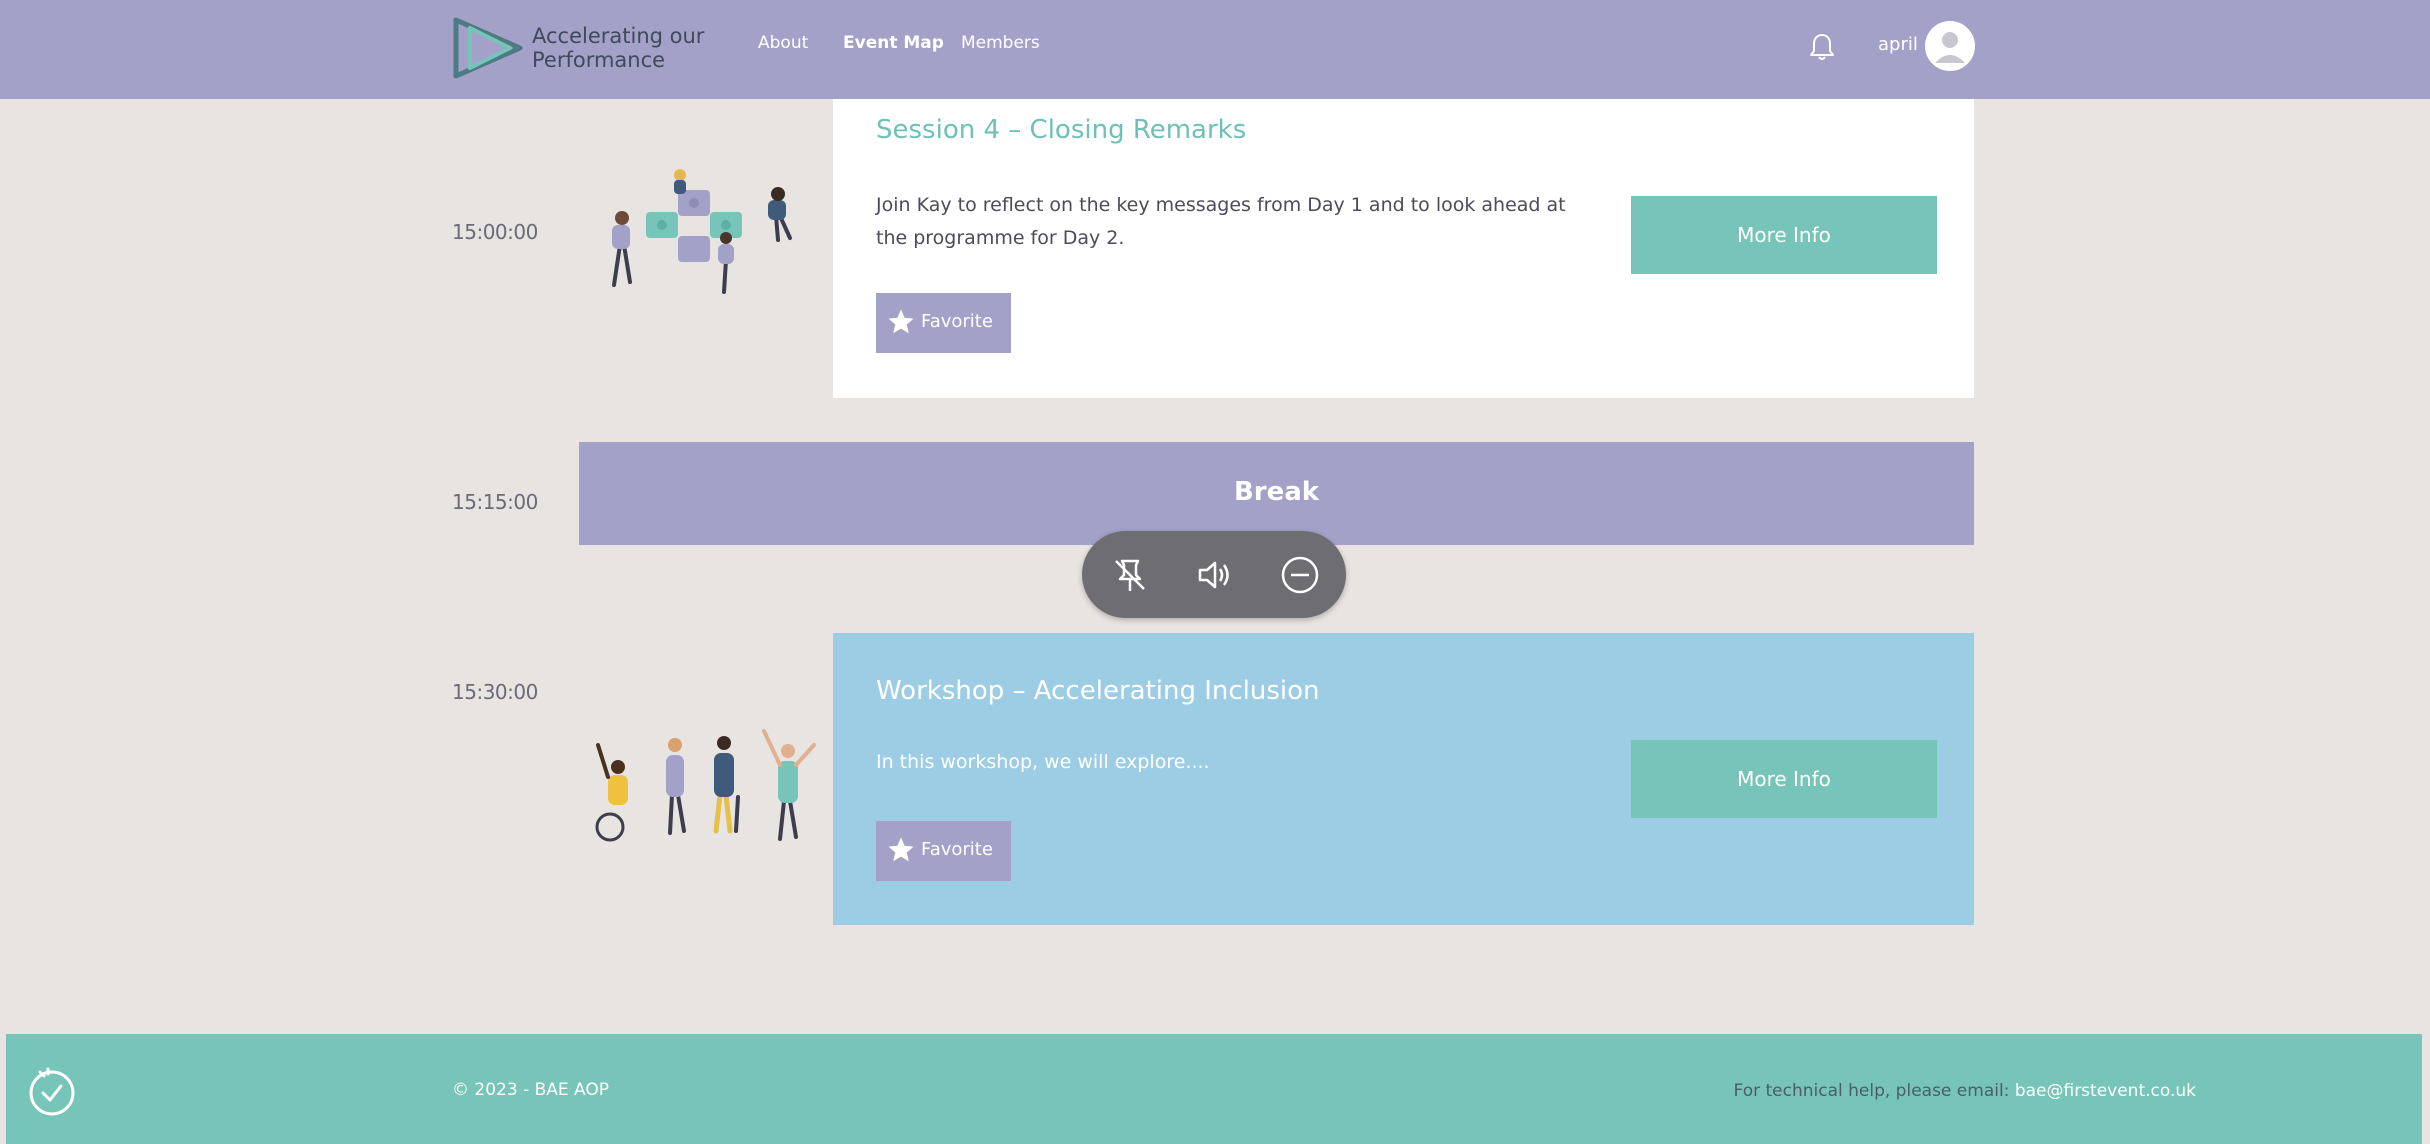  Describe the element at coordinates (618, 36) in the screenshot. I see `logo-line-1: Accelerating our` at that location.